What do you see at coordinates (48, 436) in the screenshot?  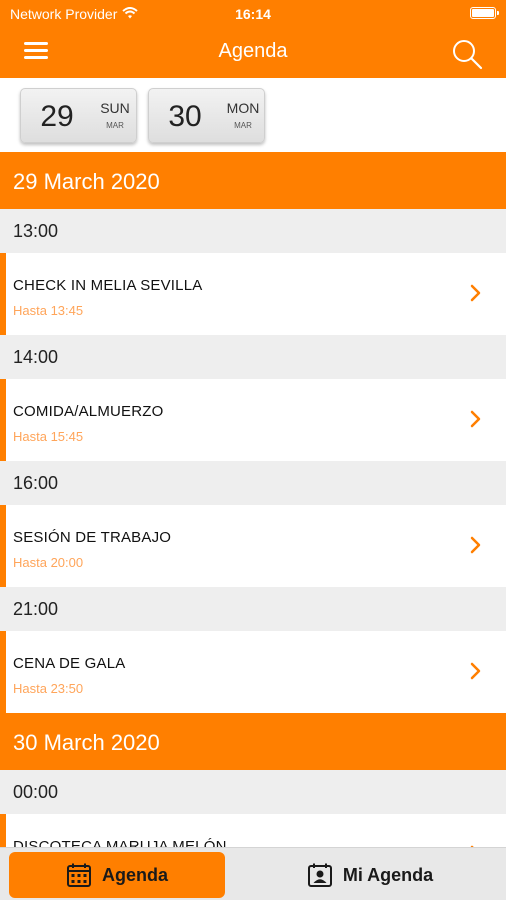 I see `event-end-time: Hasta 15:45` at bounding box center [48, 436].